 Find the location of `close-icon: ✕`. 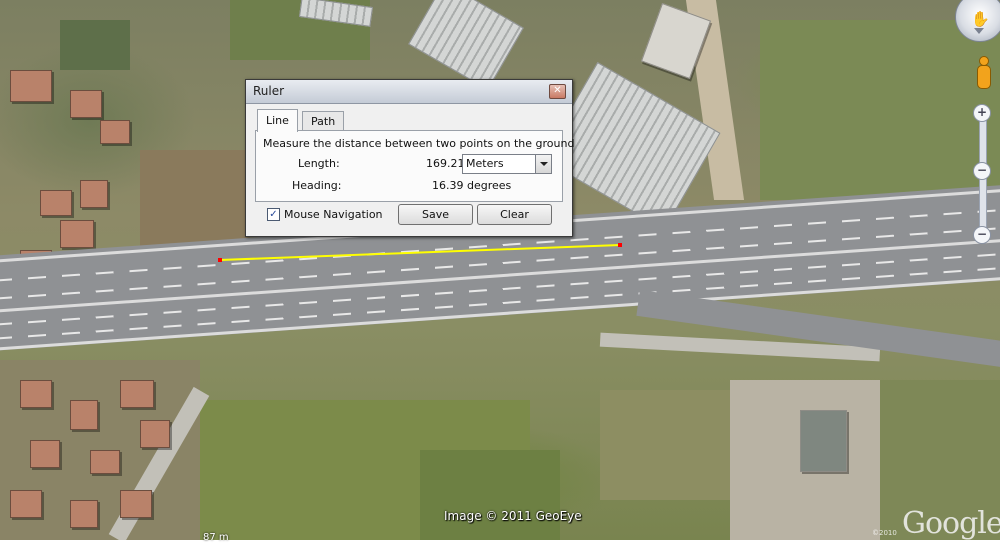

close-icon: ✕ is located at coordinates (557, 90).